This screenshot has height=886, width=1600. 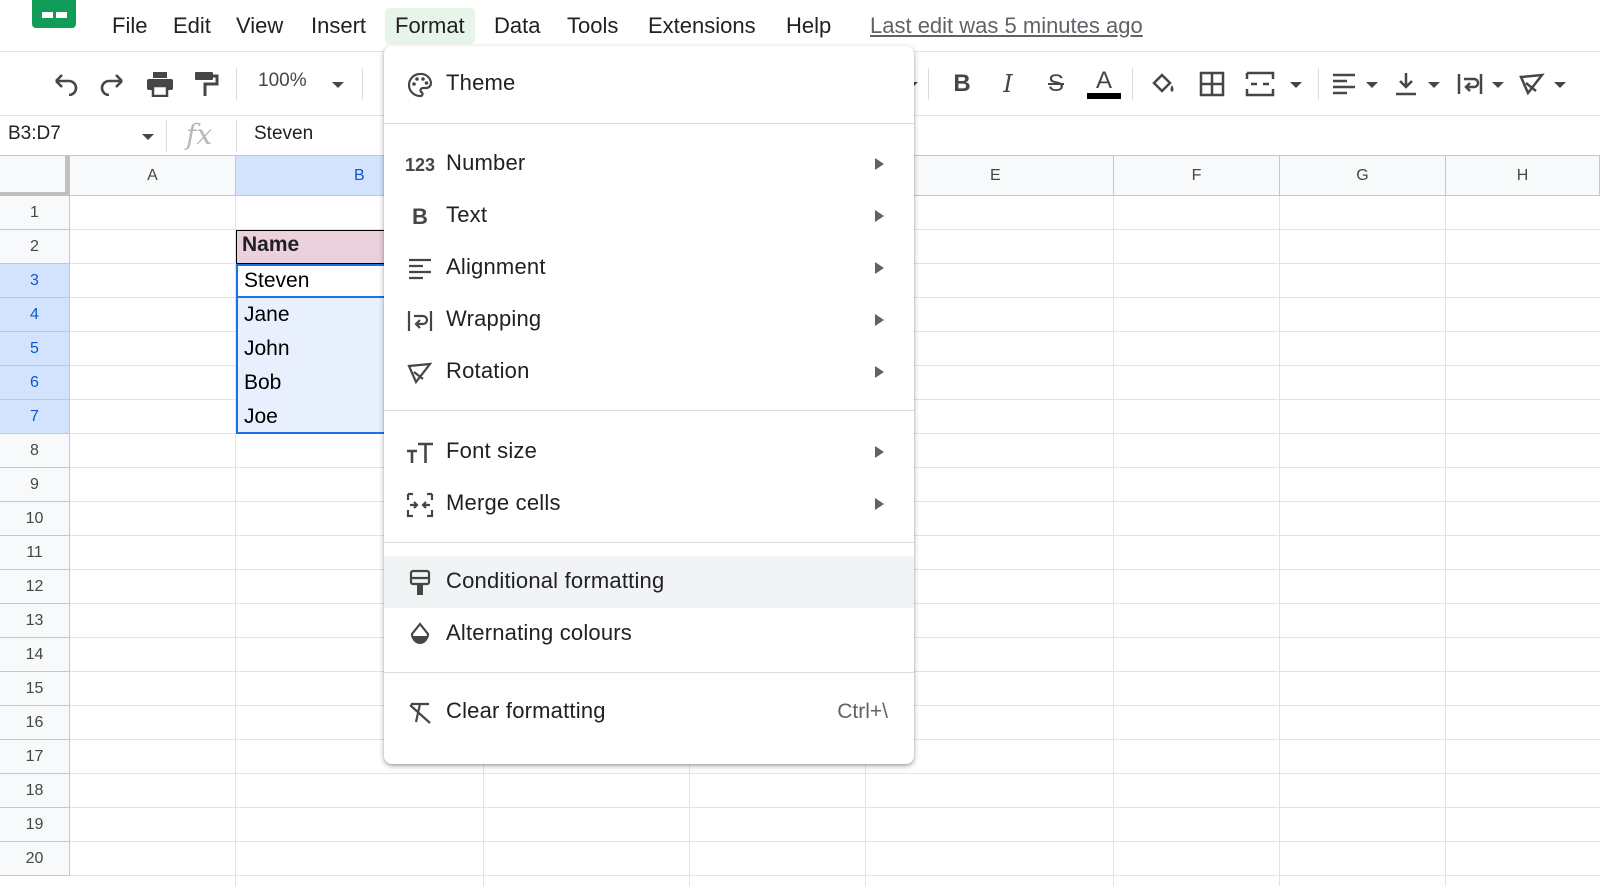 What do you see at coordinates (260, 417) in the screenshot?
I see `cell-b7: Joe` at bounding box center [260, 417].